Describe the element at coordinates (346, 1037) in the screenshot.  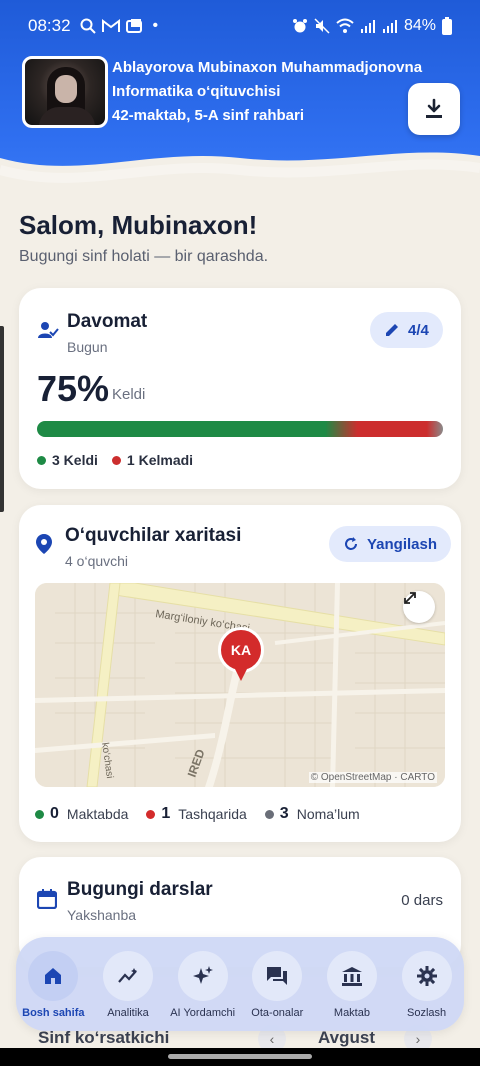
I see `class-stats-month: Avgust` at that location.